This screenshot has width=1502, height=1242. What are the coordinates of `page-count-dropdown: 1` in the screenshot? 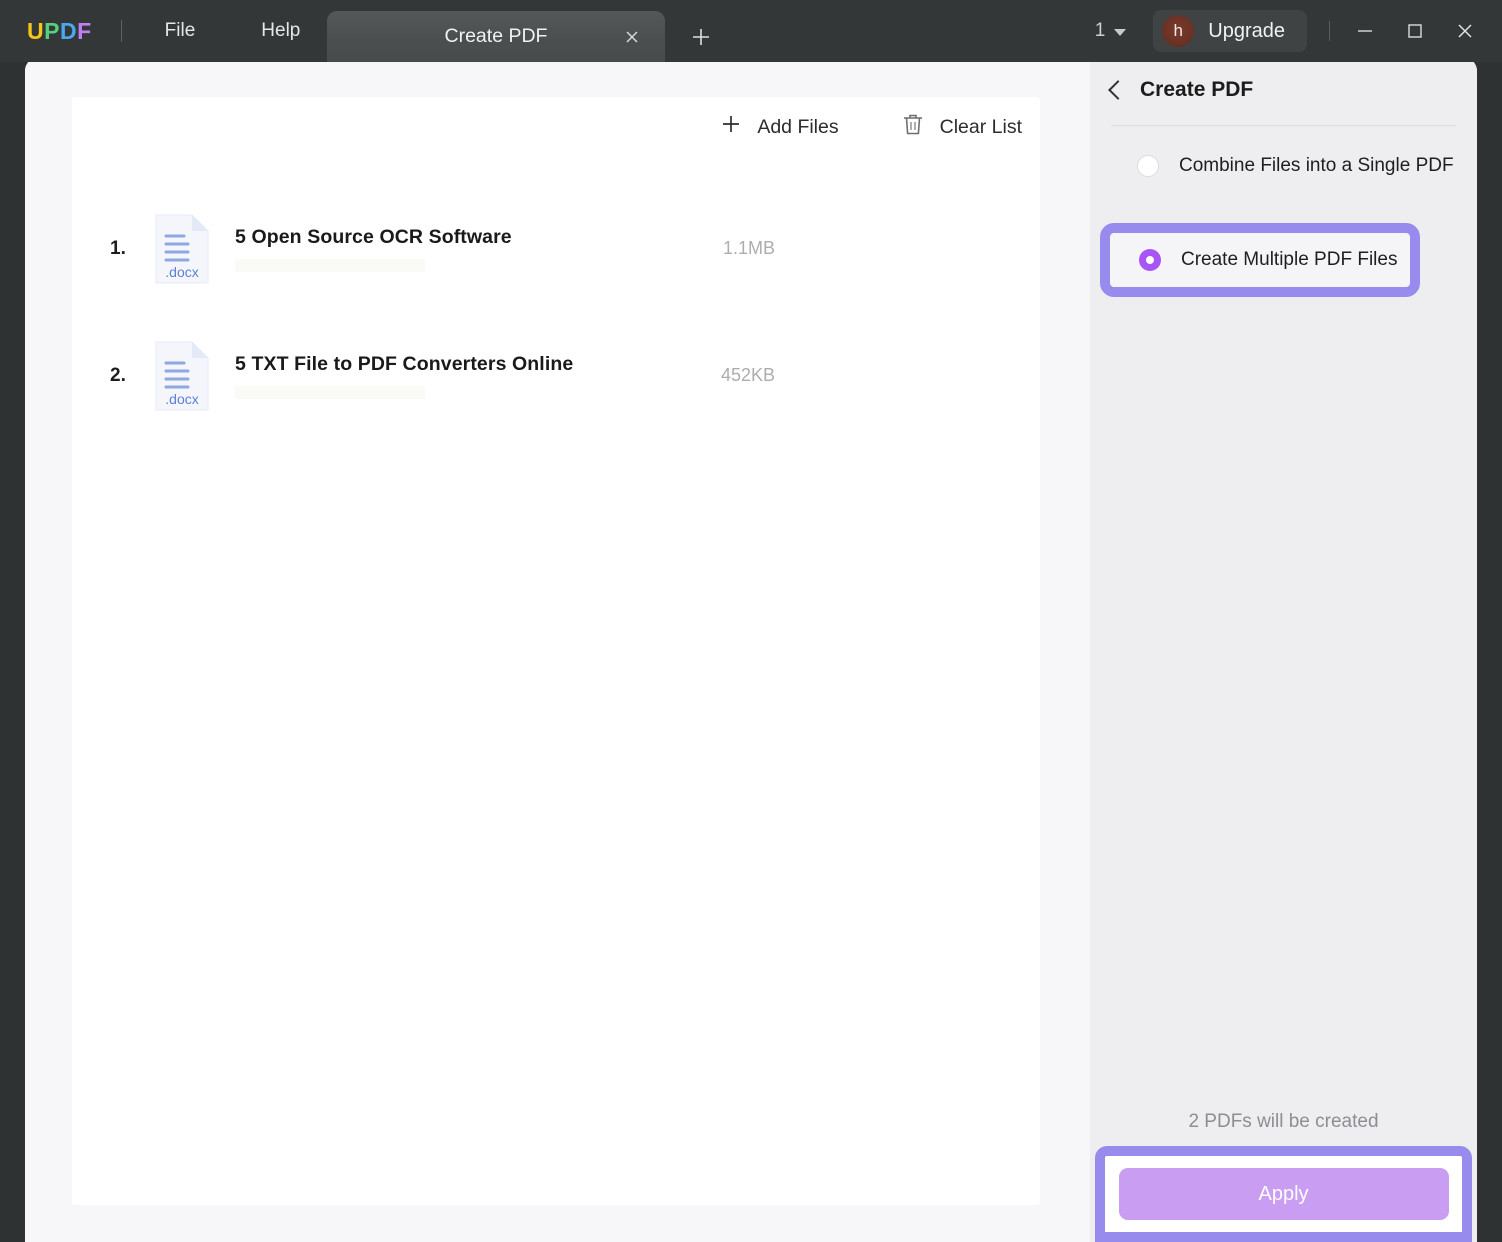 It's located at (1111, 31).